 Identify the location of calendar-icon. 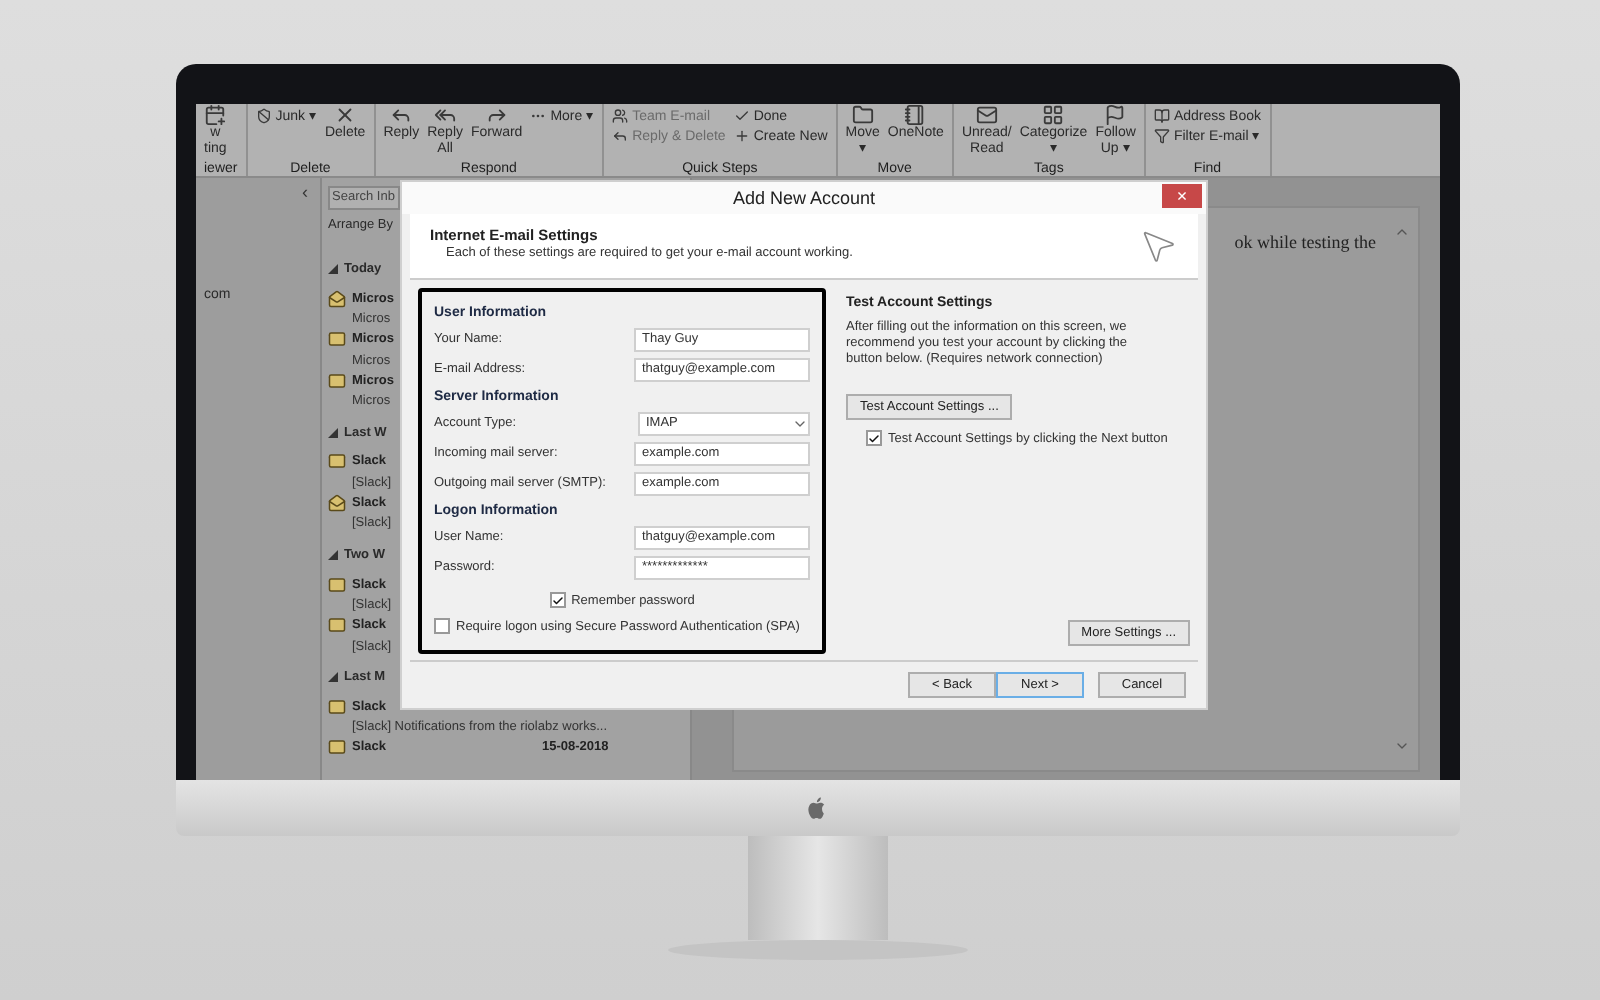
(215, 115).